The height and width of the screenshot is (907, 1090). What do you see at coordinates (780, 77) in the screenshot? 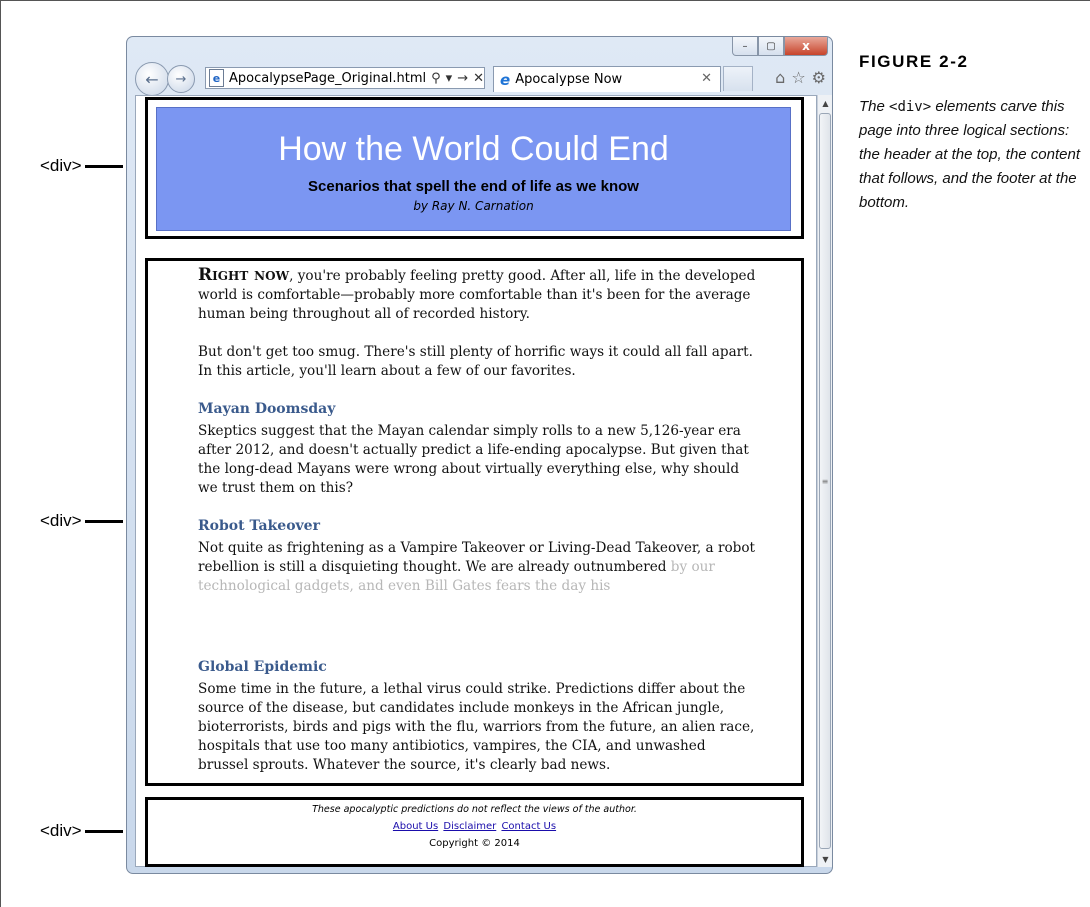
I see `home-icon: ⌂` at bounding box center [780, 77].